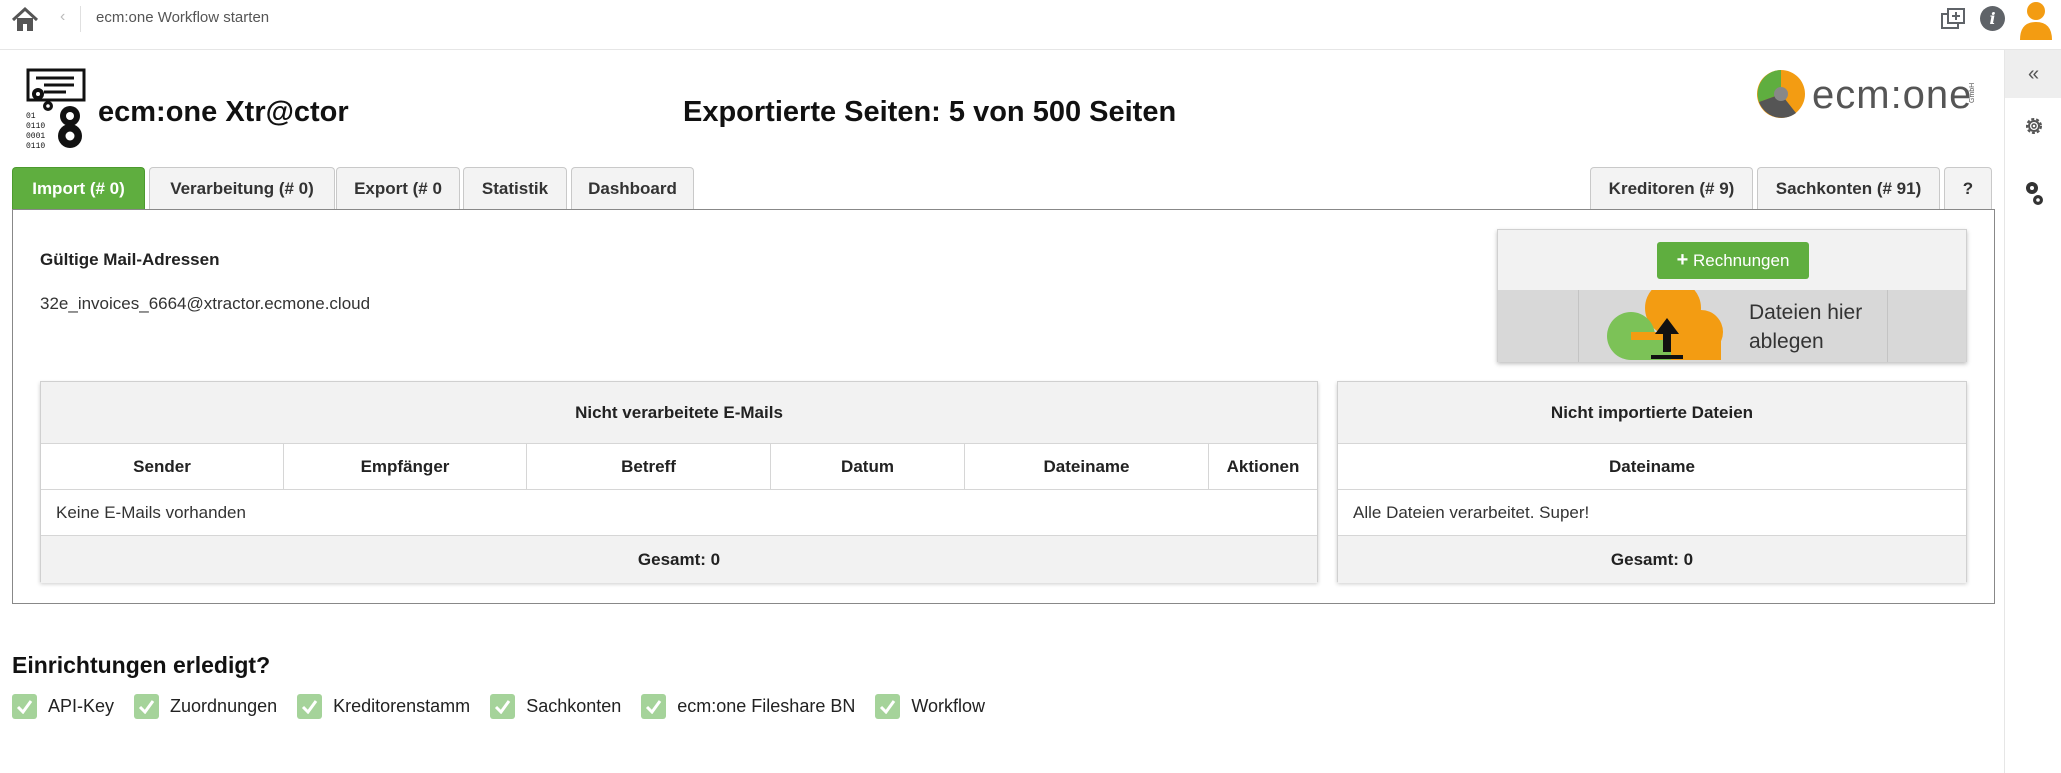 The image size is (2061, 773). Describe the element at coordinates (1030, 25) in the screenshot. I see `top-bar: ‹ ecm:one Workflow starten i` at that location.